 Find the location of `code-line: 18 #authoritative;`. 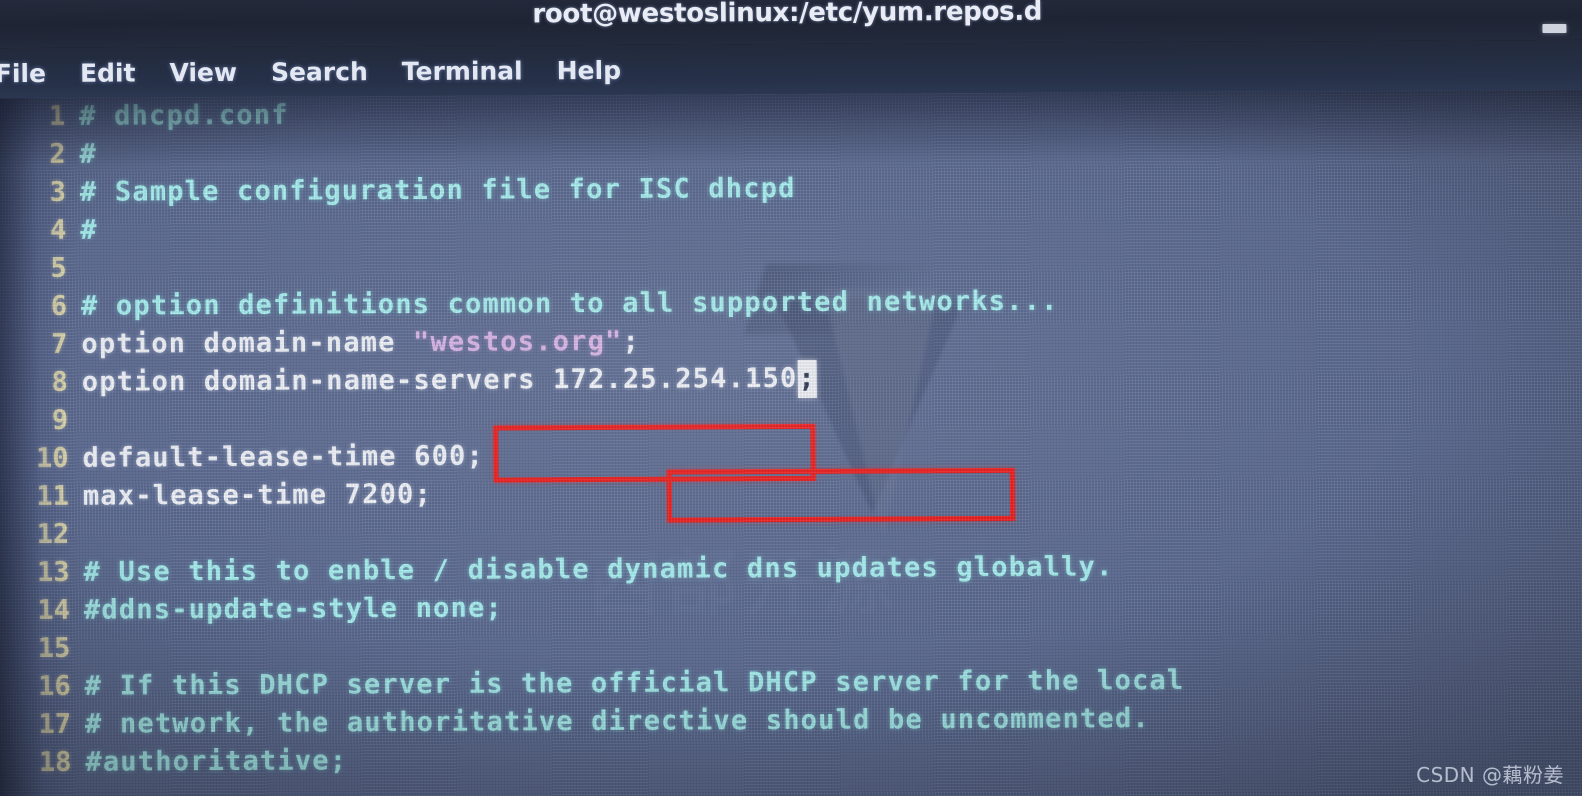

code-line: 18 #authoritative; is located at coordinates (791, 759).